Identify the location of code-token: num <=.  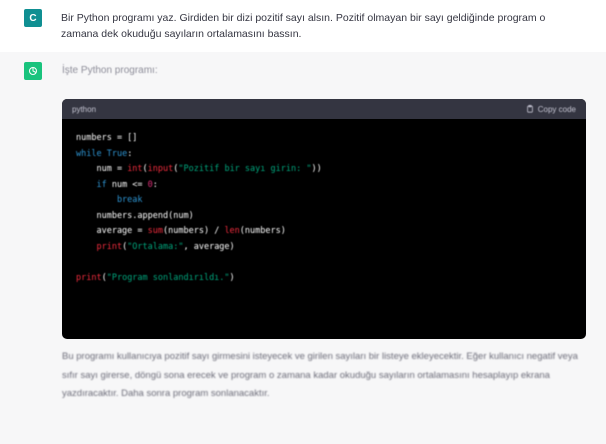
(129, 184).